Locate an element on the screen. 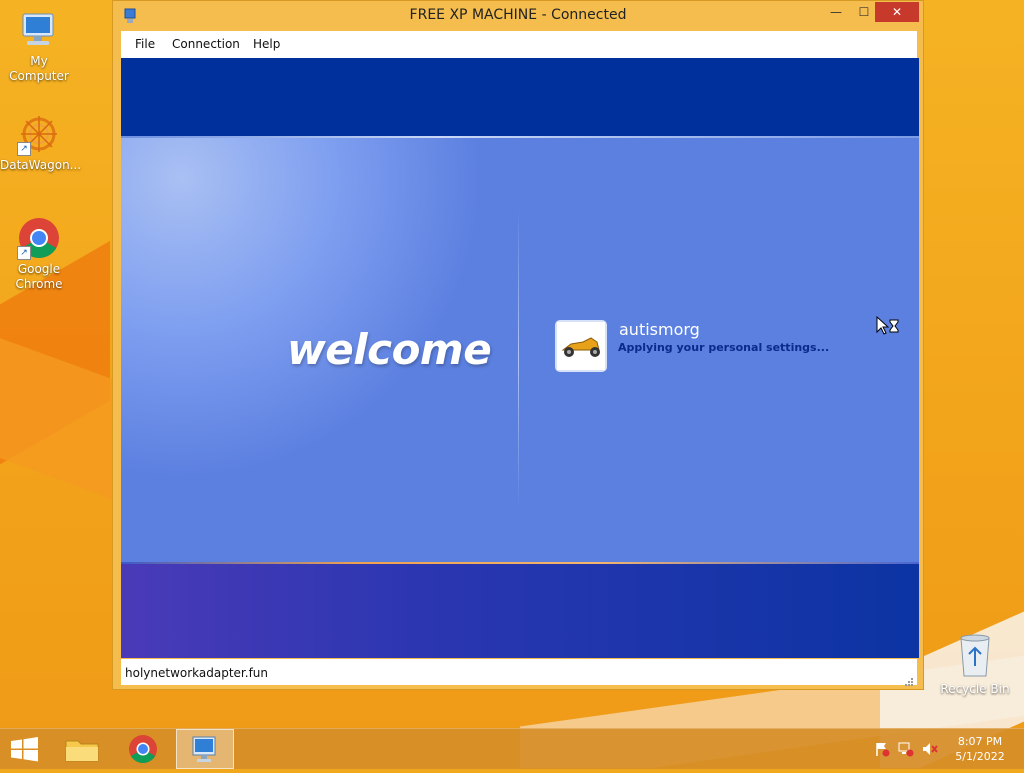 The image size is (1024, 773). xp-bottom-band is located at coordinates (520, 611).